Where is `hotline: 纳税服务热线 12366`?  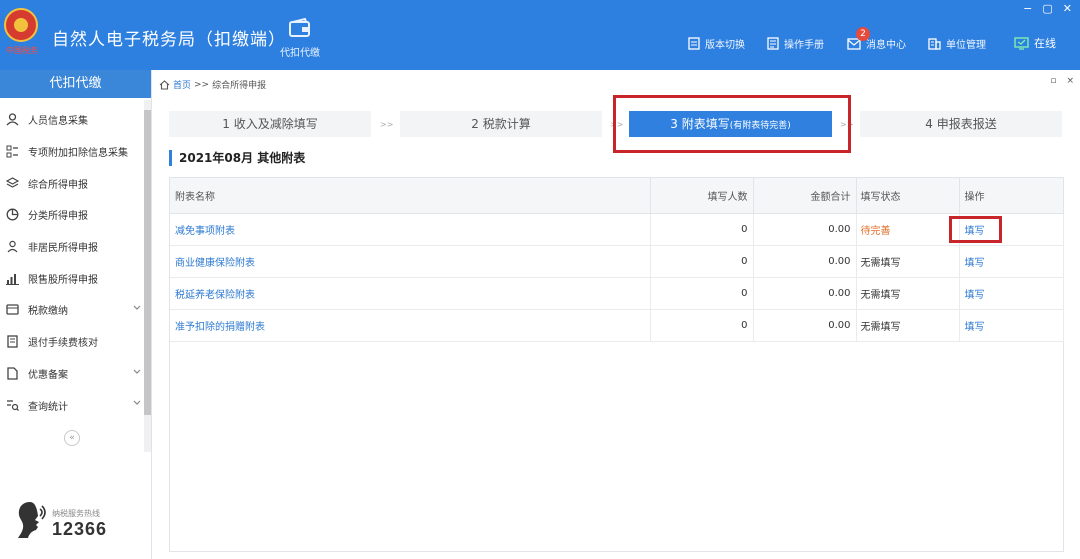 hotline: 纳税服务热线 12366 is located at coordinates (60, 520).